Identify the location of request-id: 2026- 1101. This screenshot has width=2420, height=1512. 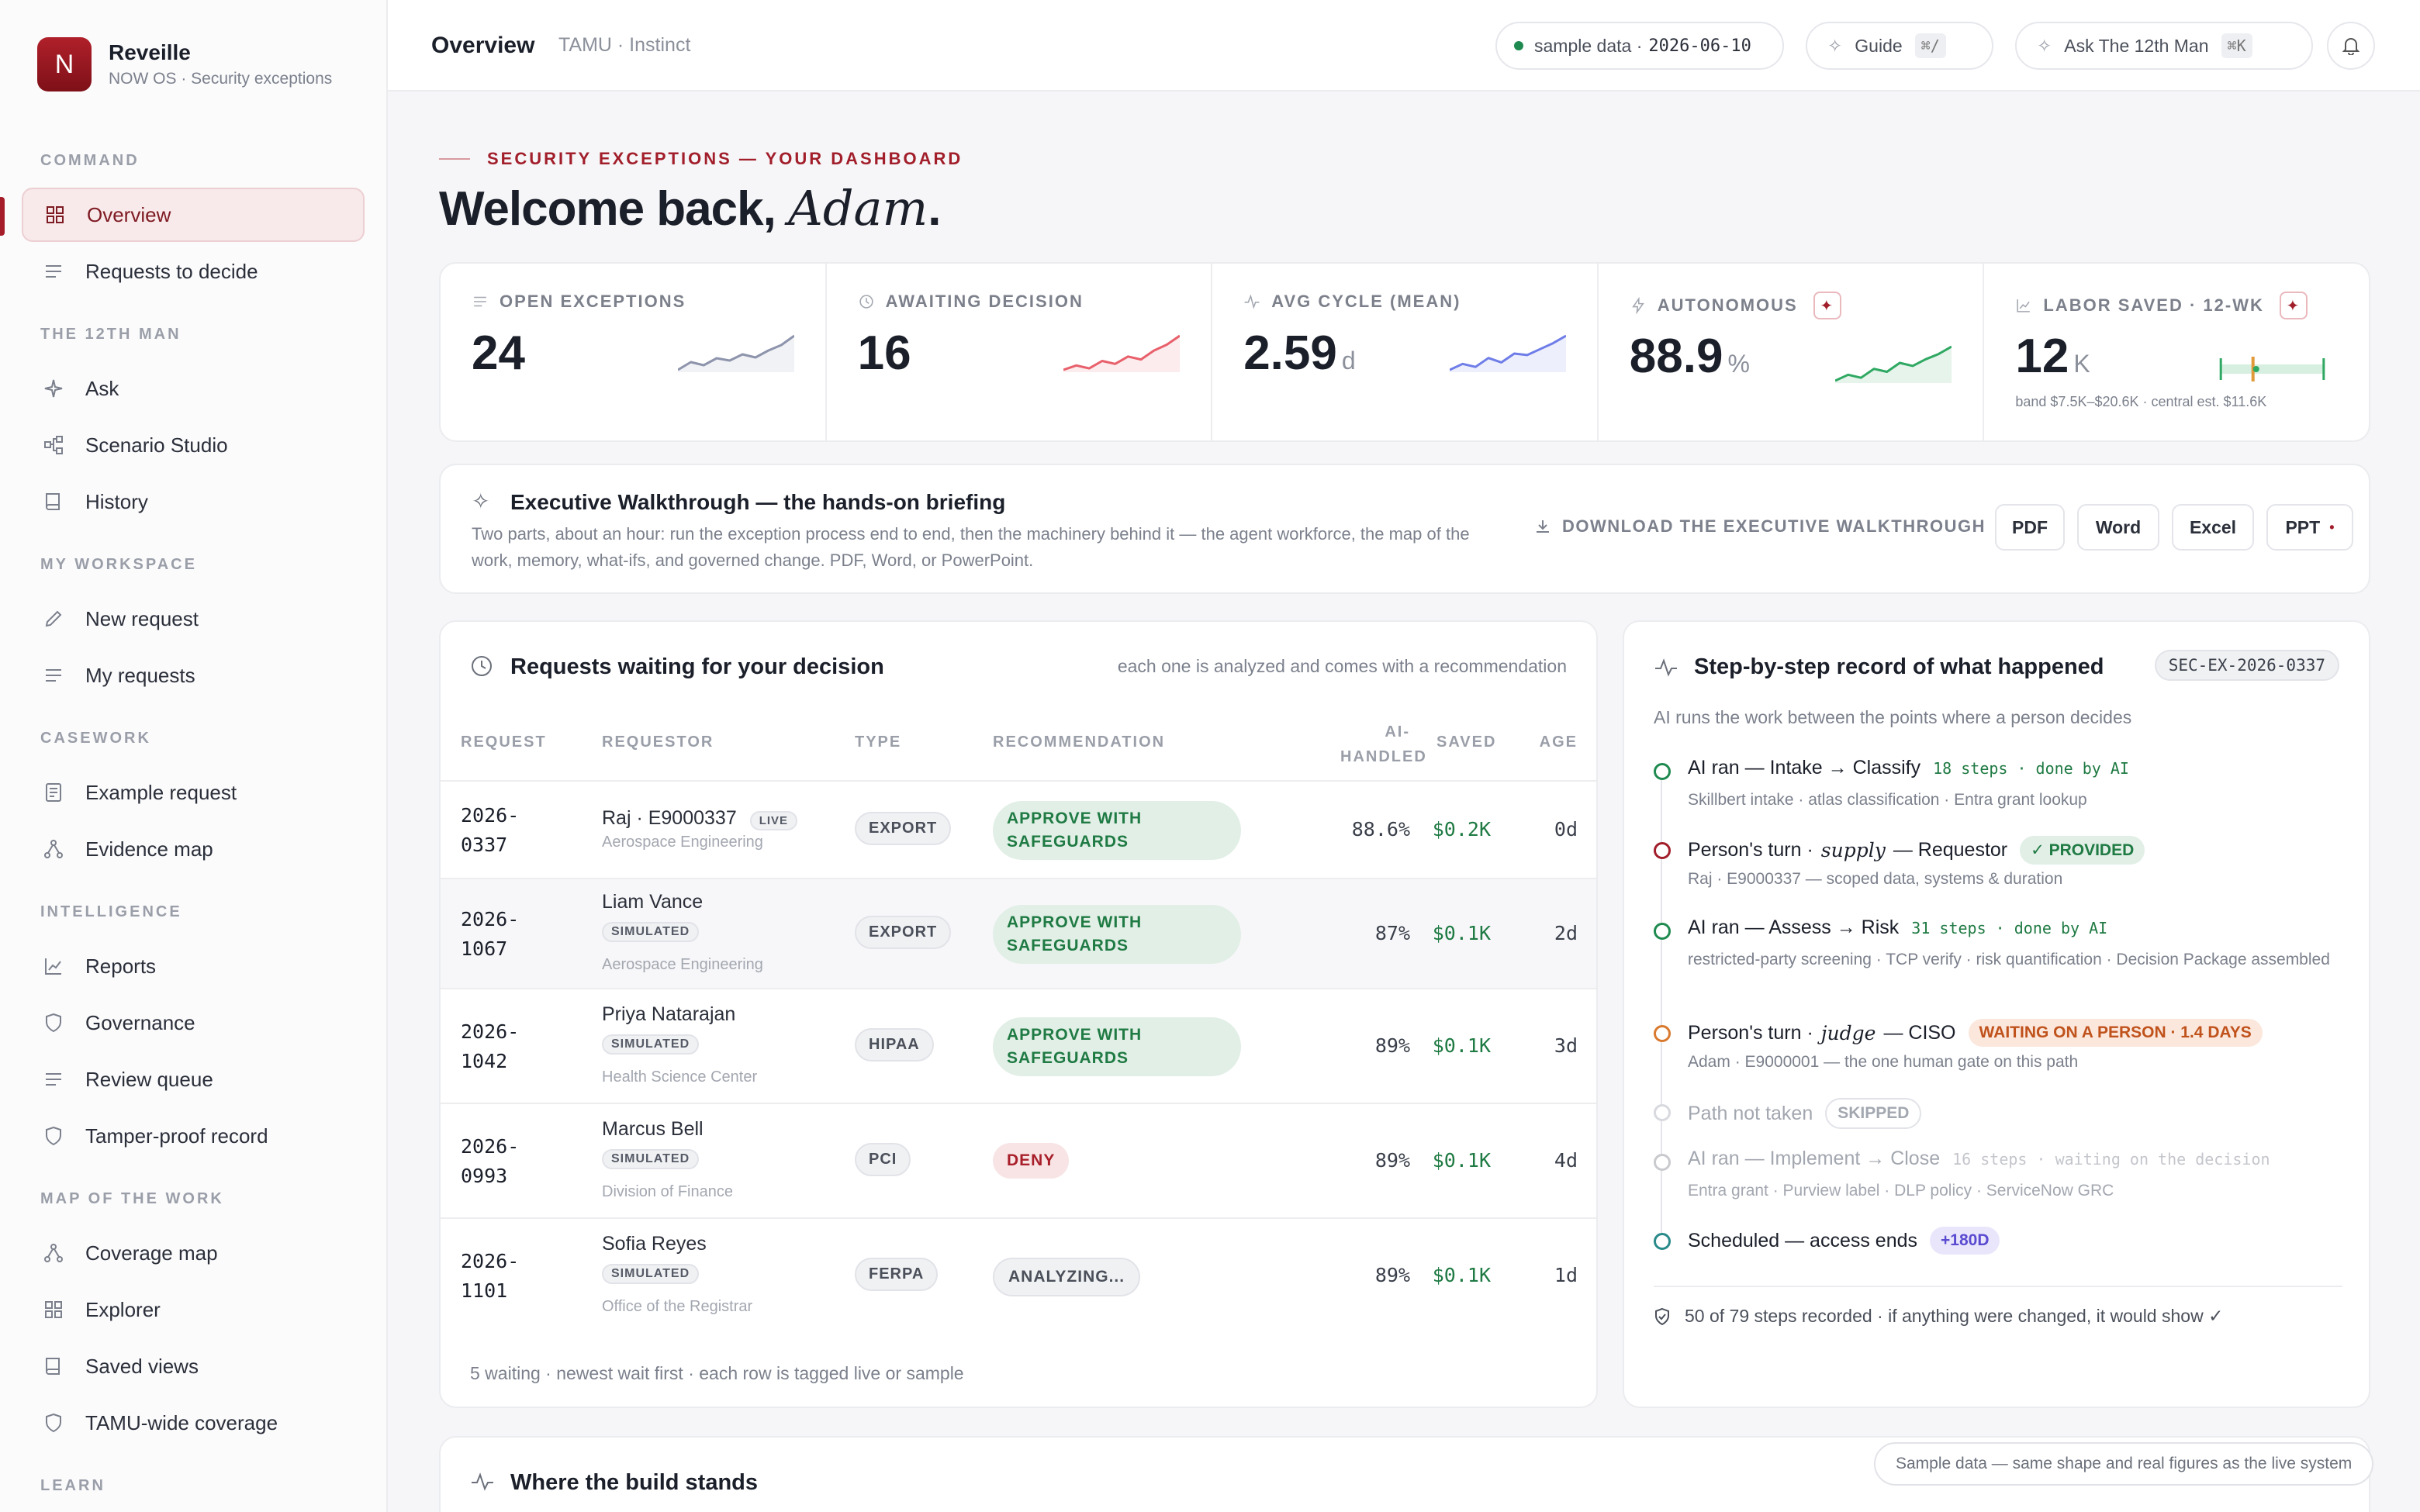
(490, 1276).